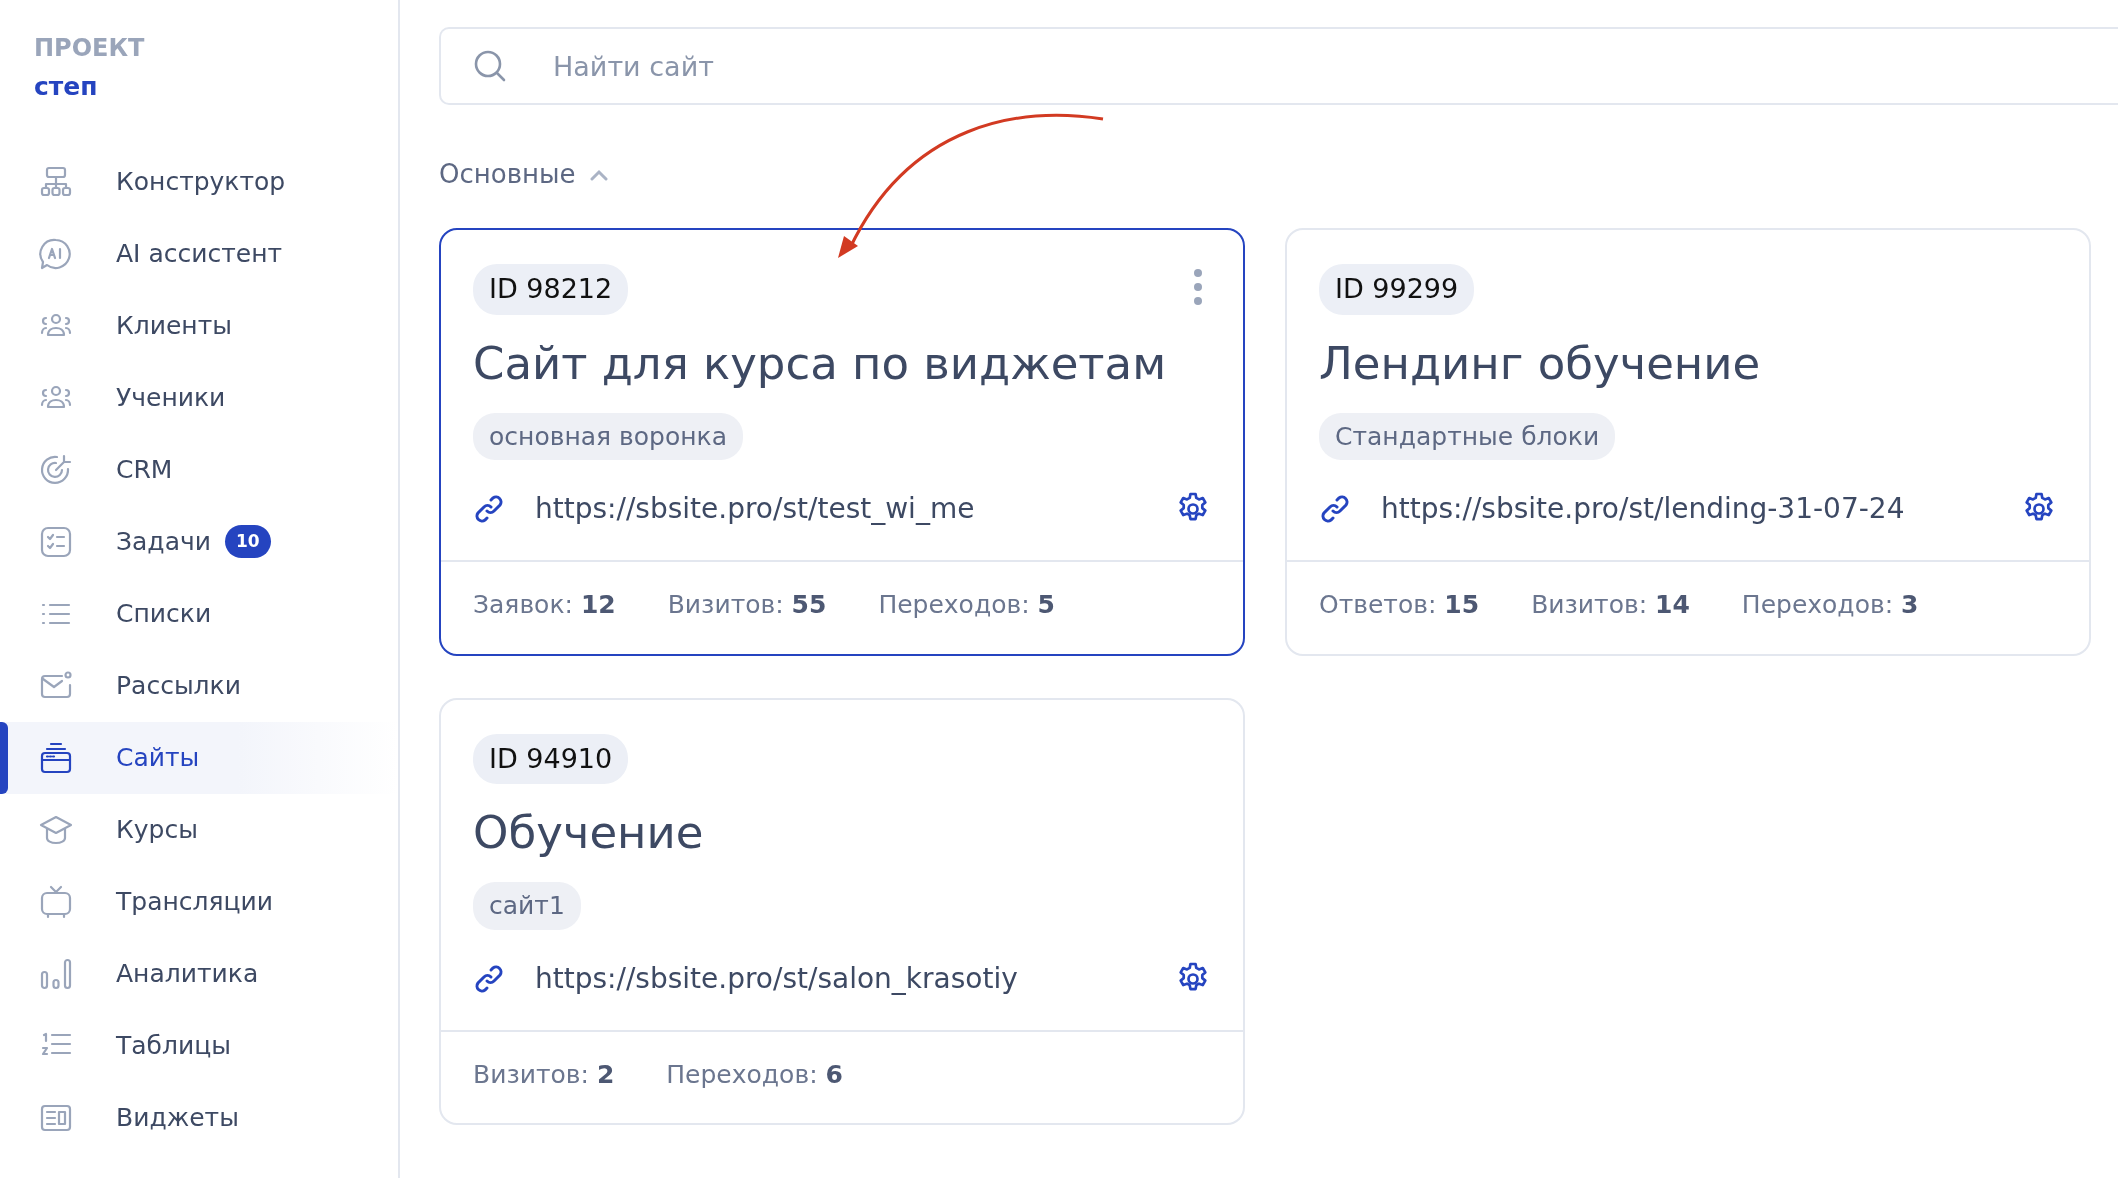  Describe the element at coordinates (589, 833) in the screenshot. I see `site-title: Обучение` at that location.